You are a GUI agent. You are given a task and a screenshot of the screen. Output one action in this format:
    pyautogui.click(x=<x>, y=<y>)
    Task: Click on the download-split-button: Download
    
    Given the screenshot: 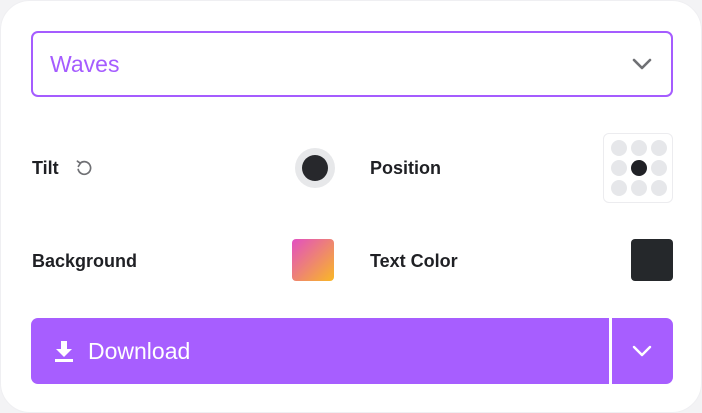 What is the action you would take?
    pyautogui.click(x=352, y=351)
    